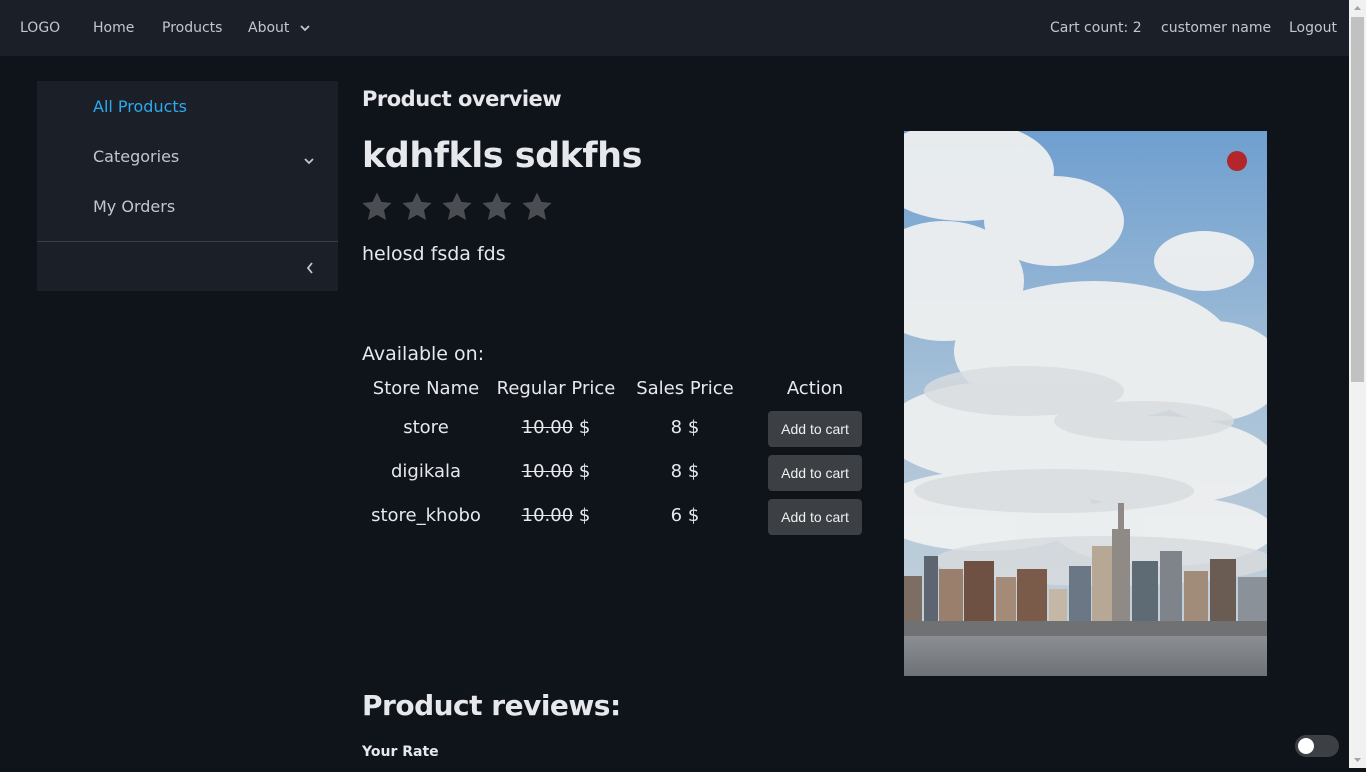  What do you see at coordinates (491, 705) in the screenshot?
I see `product-reviews-heading: Product reviews:` at bounding box center [491, 705].